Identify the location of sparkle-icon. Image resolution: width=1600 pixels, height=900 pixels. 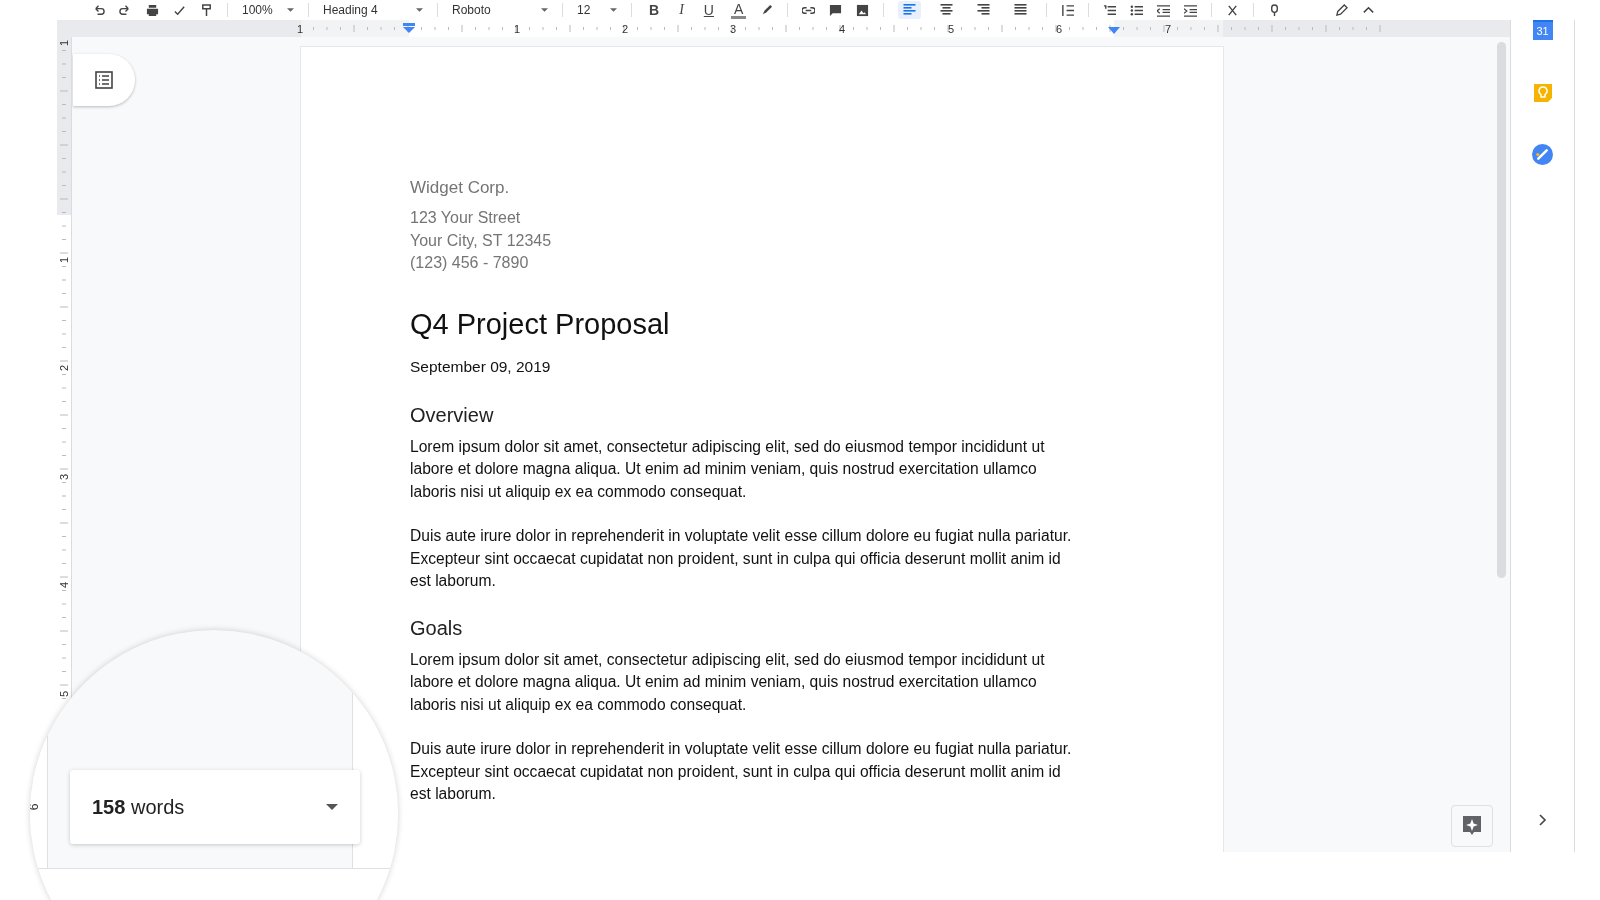
(1472, 826).